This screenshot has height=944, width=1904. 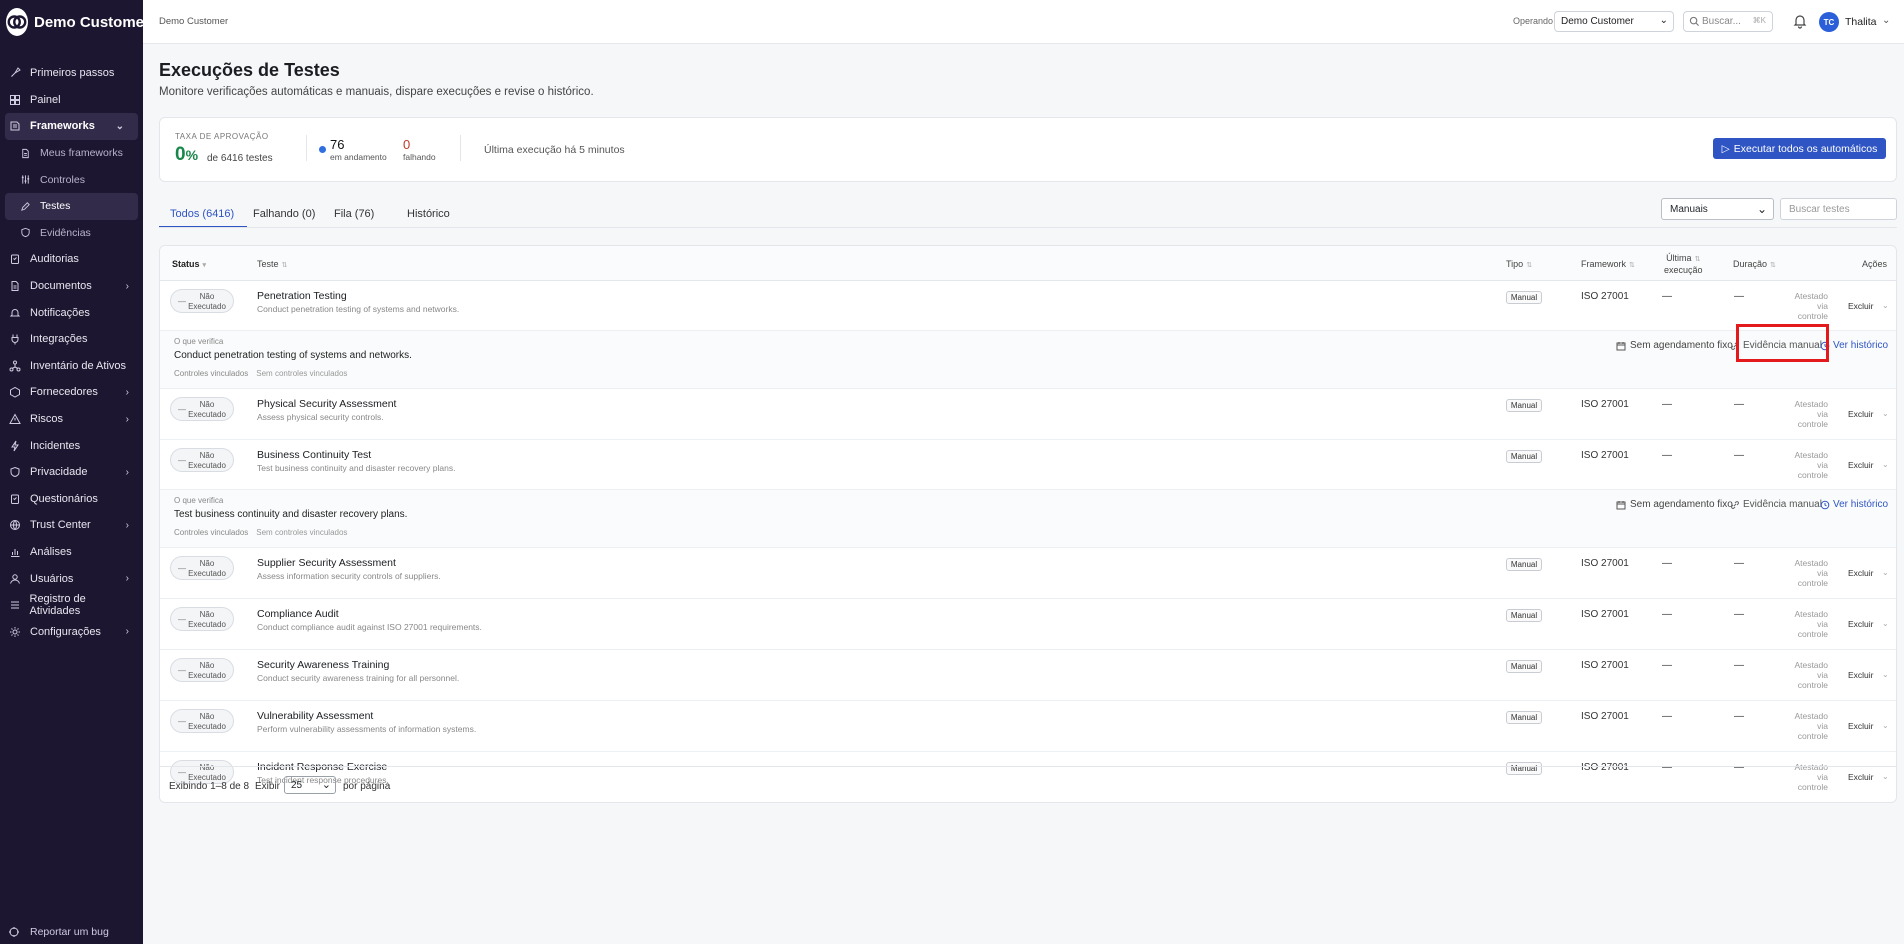 What do you see at coordinates (65, 631) in the screenshot?
I see `sidebar-item-label: Configurações` at bounding box center [65, 631].